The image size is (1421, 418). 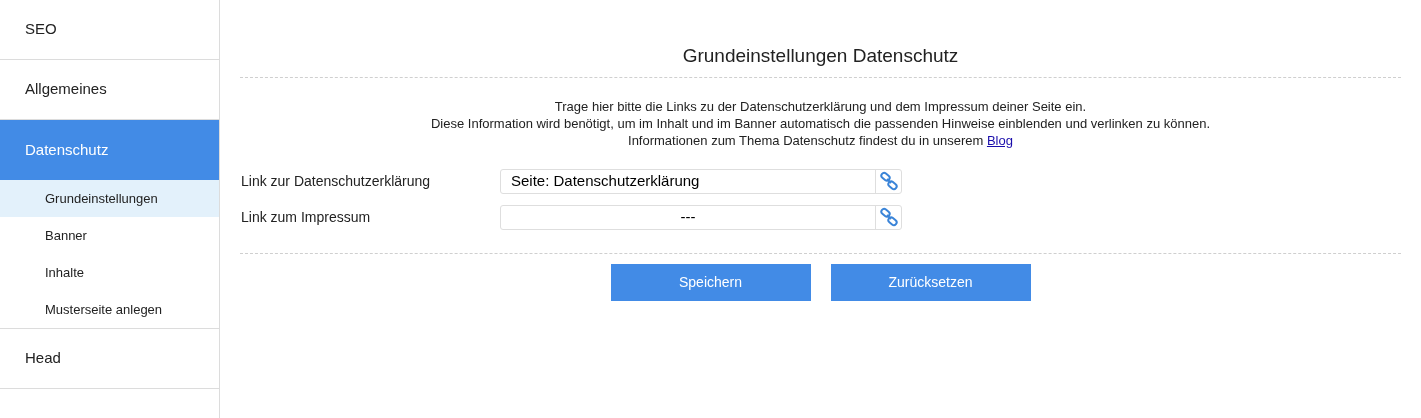 What do you see at coordinates (109, 359) in the screenshot?
I see `sidebar-item: Head` at bounding box center [109, 359].